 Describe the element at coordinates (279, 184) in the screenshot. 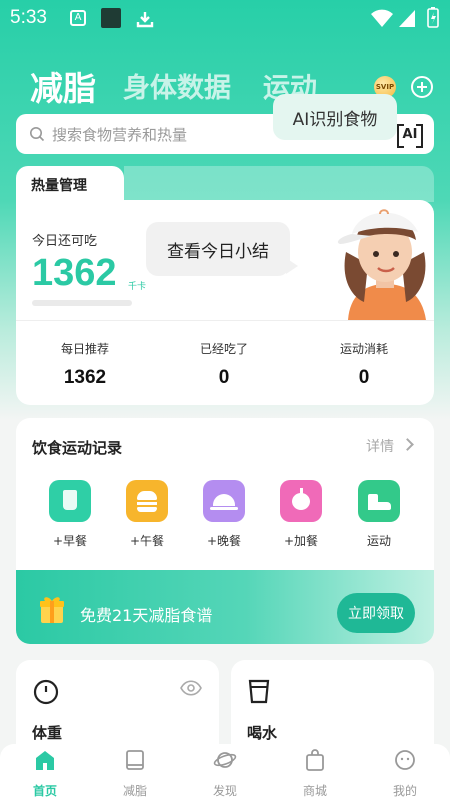

I see `calorie-card-header-bg` at that location.